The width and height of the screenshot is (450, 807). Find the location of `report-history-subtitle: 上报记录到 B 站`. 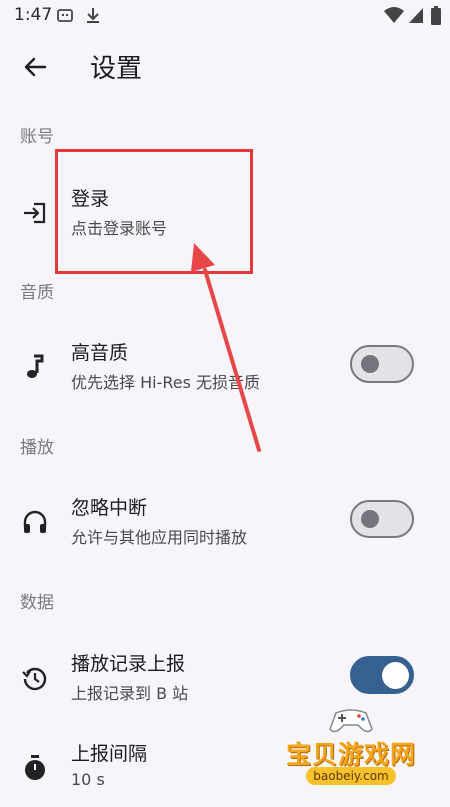

report-history-subtitle: 上报记录到 B 站 is located at coordinates (130, 693).